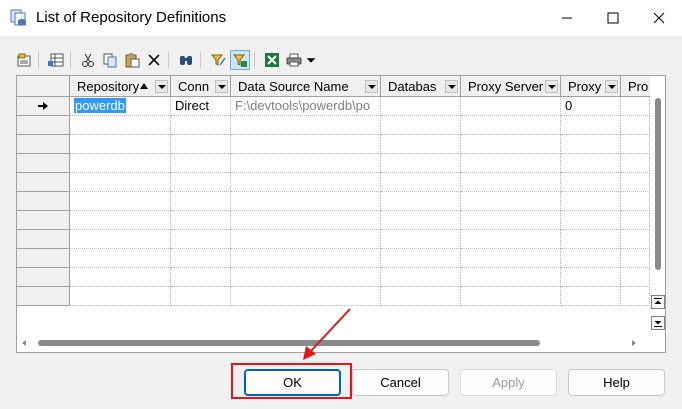  I want to click on column-header-conn: Conn, so click(201, 86).